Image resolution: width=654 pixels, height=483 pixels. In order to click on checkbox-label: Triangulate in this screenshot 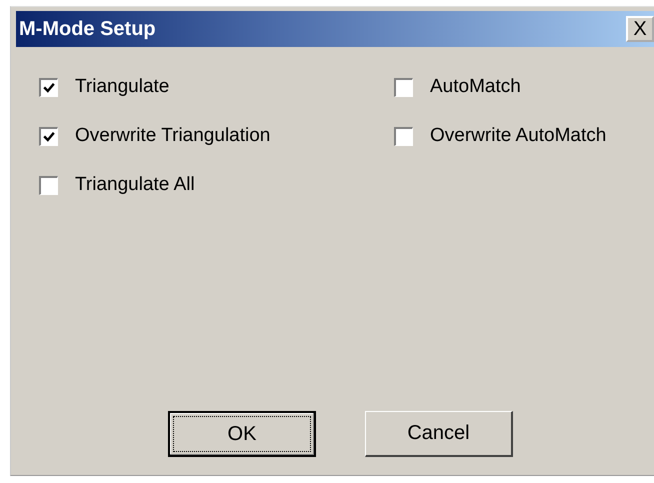, I will do `click(122, 87)`.